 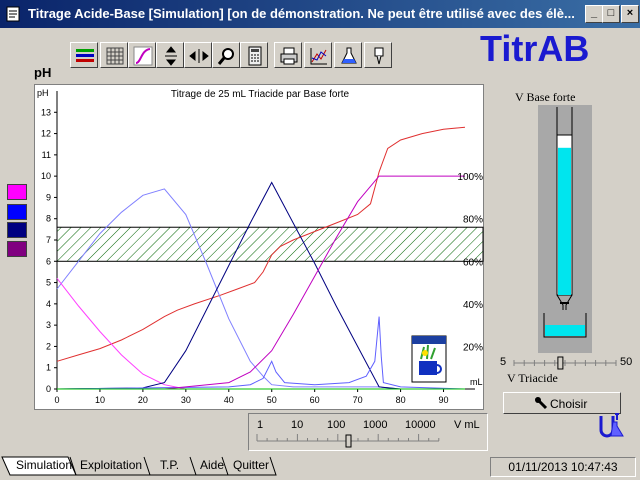 What do you see at coordinates (401, 400) in the screenshot?
I see `x-tick-label: 80` at bounding box center [401, 400].